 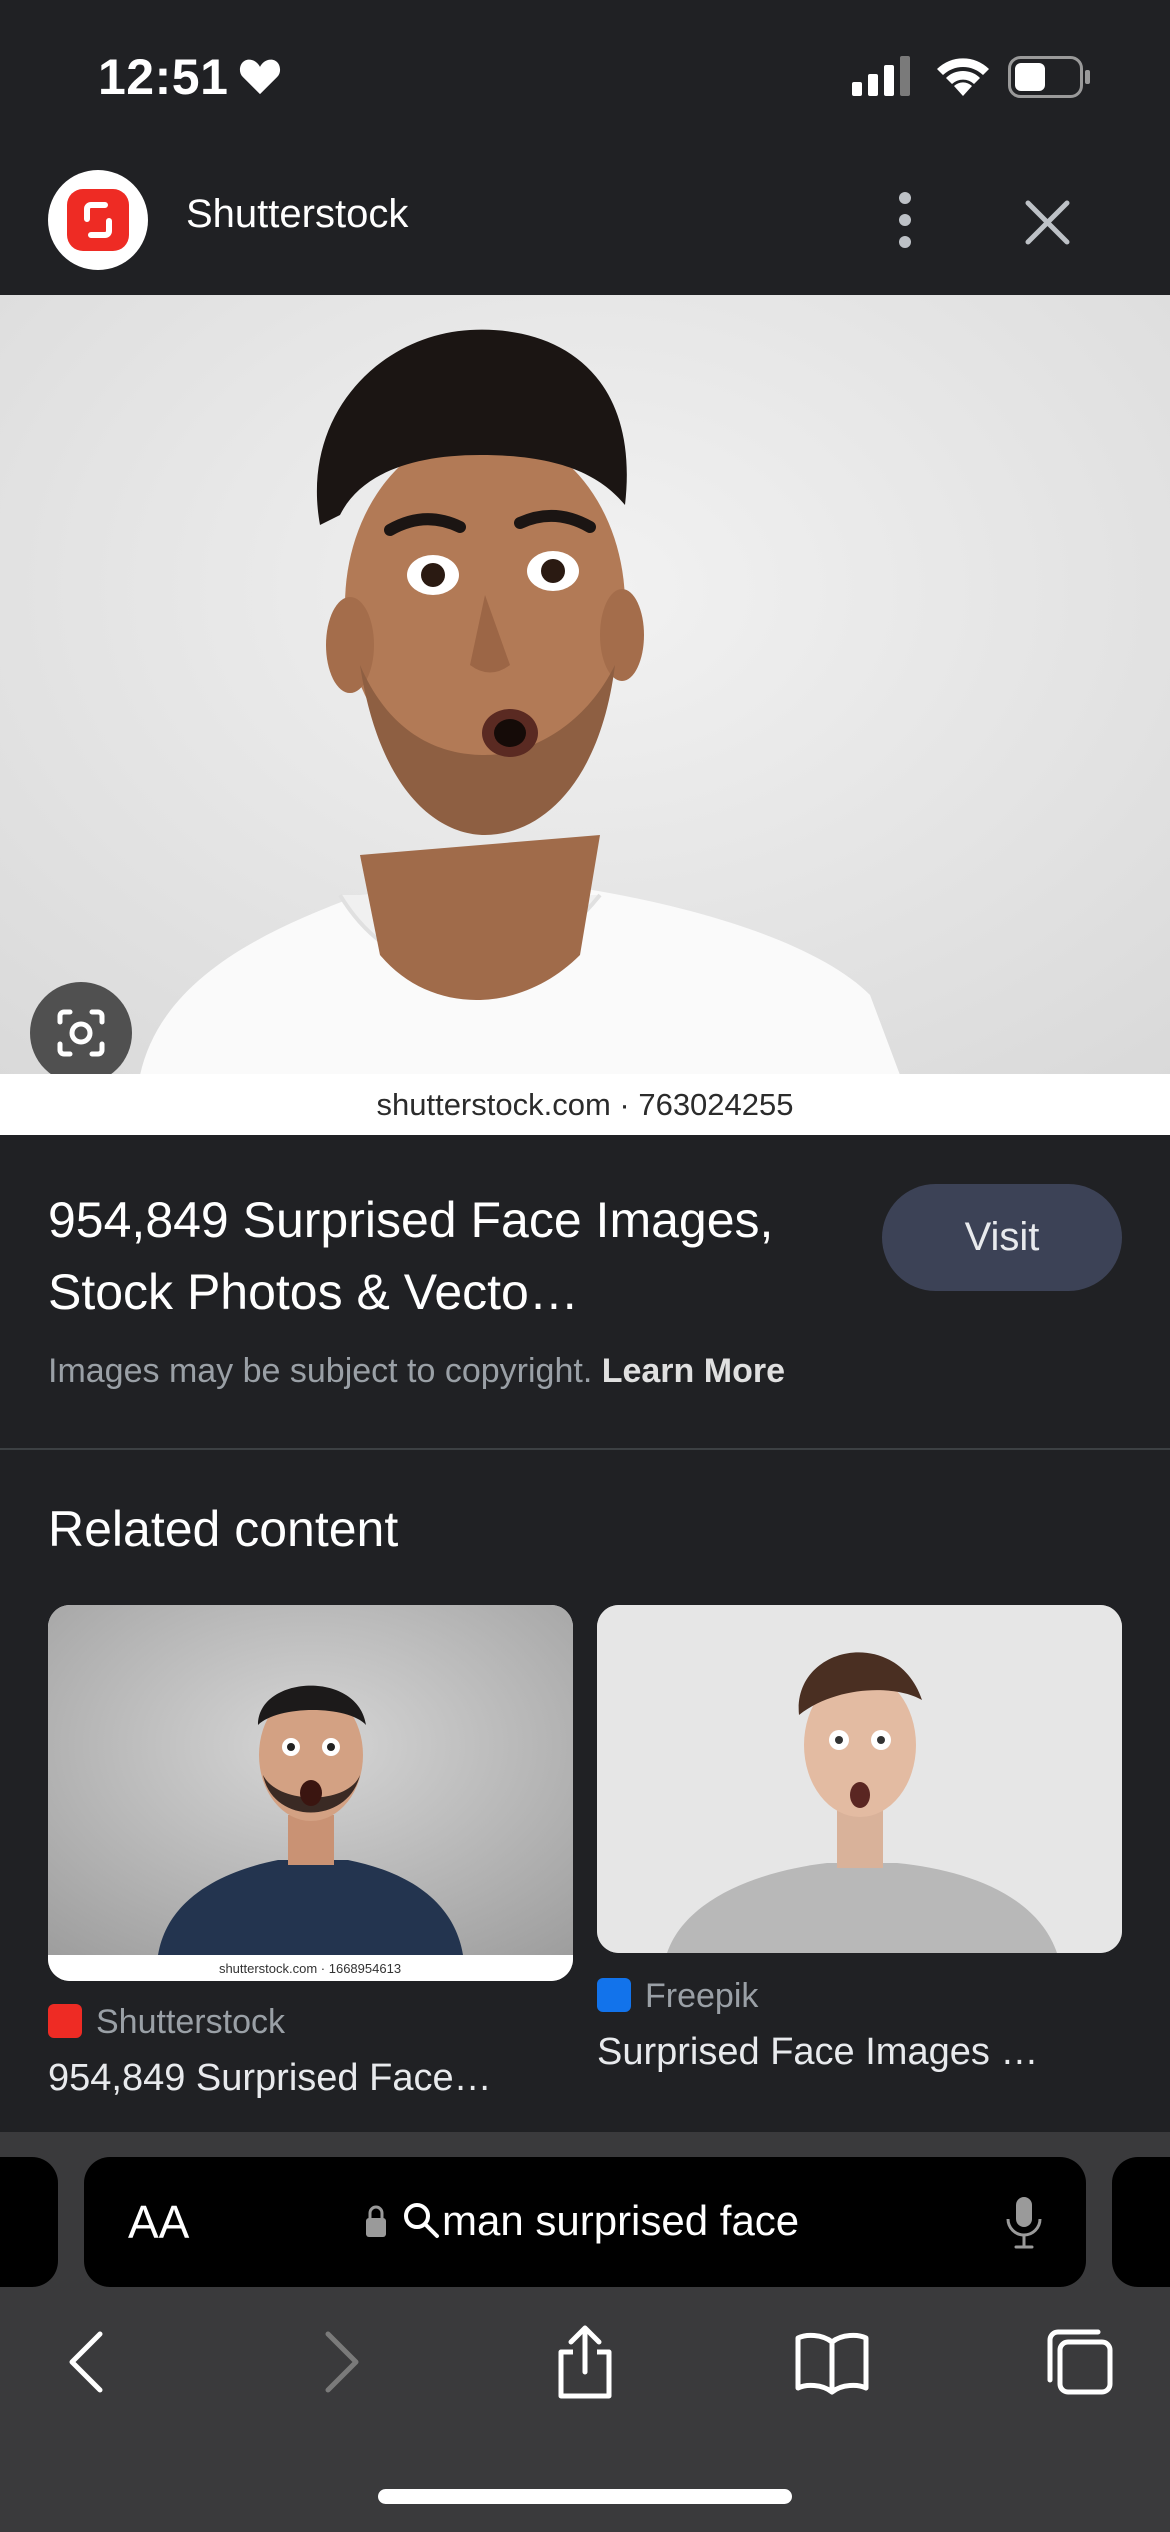 I want to click on related-card-image: shutterstock.com · 1668954613, so click(x=310, y=1793).